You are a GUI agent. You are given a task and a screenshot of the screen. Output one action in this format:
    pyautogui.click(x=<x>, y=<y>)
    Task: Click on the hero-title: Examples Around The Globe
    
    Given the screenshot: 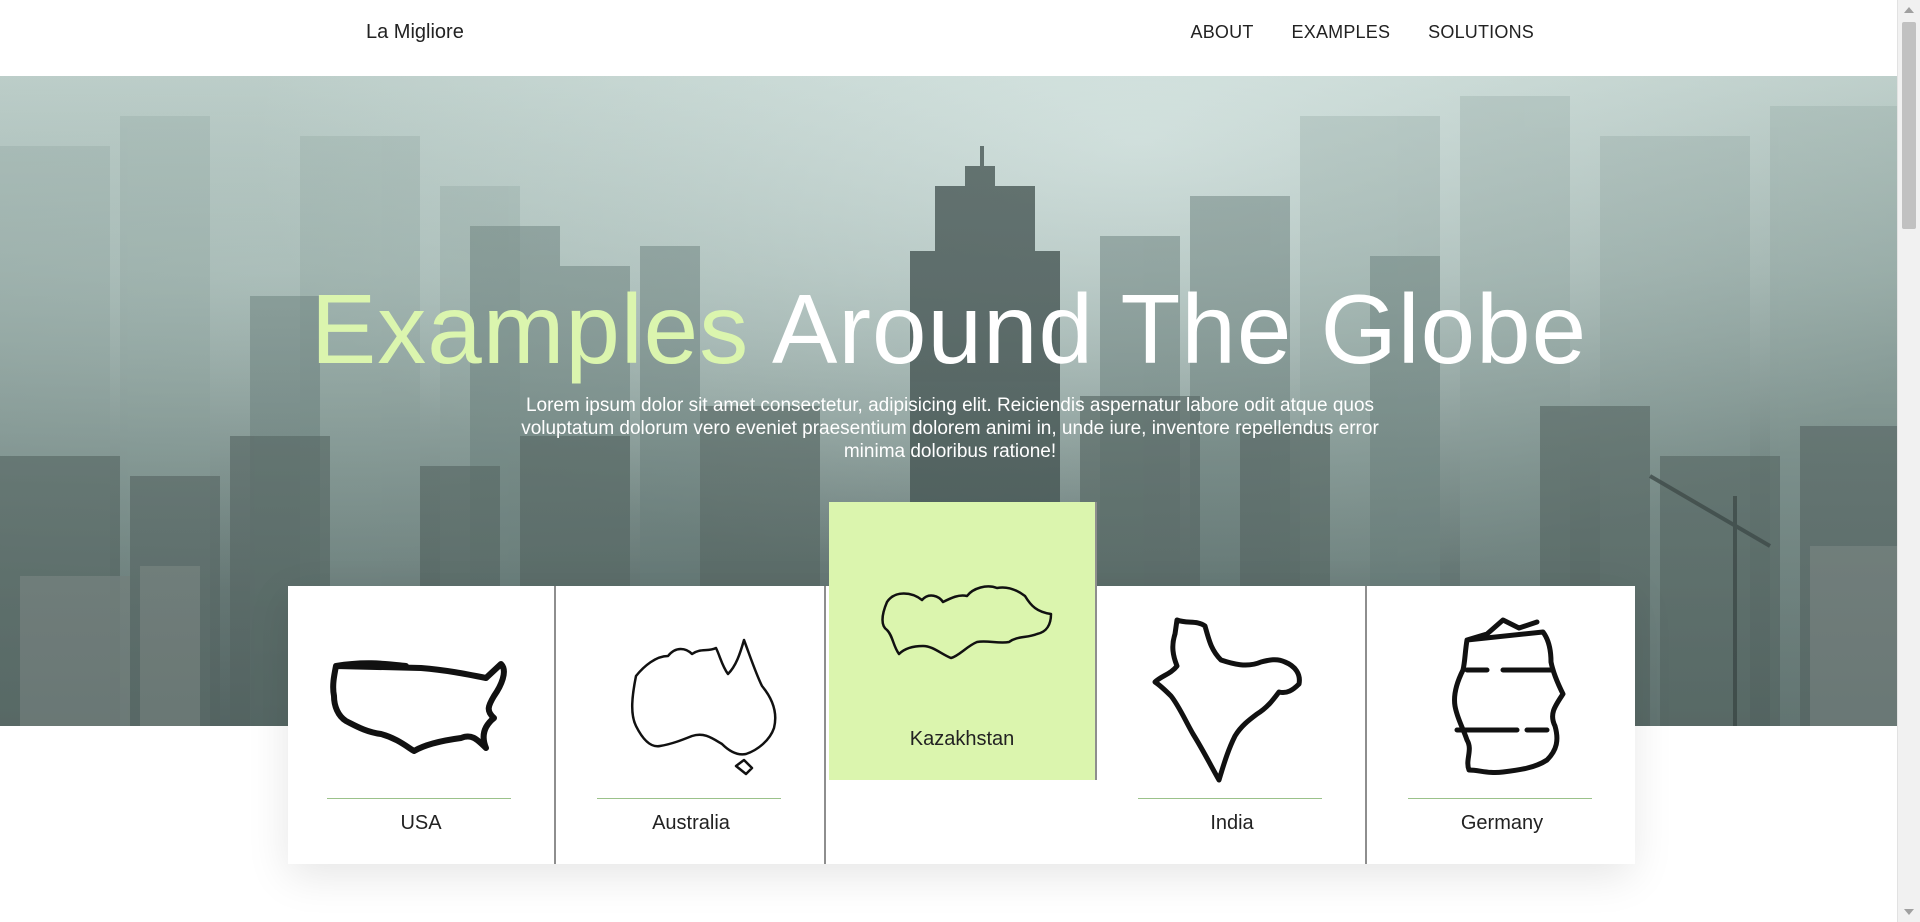 What is the action you would take?
    pyautogui.click(x=949, y=329)
    